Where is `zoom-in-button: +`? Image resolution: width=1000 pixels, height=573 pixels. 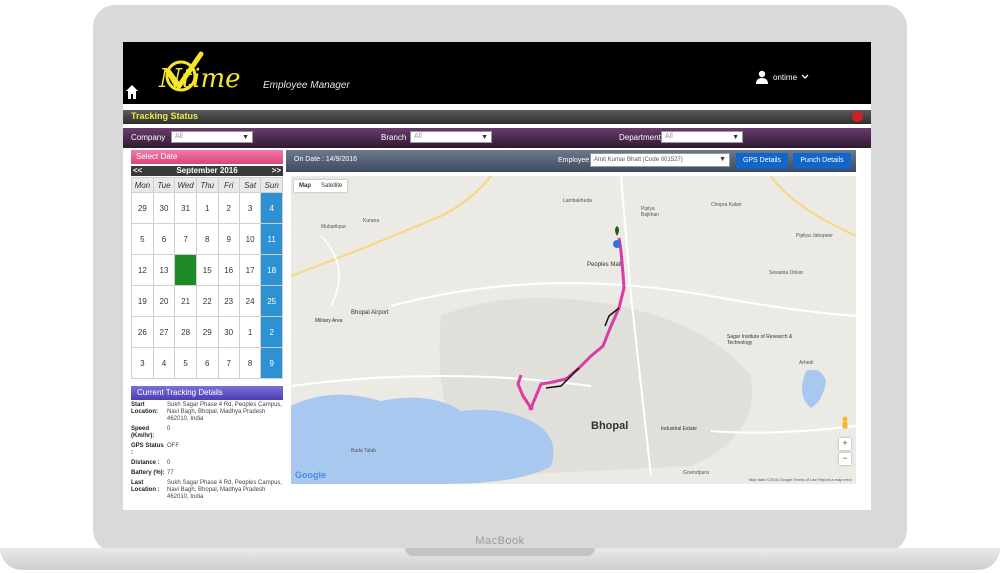
zoom-in-button: + is located at coordinates (845, 444).